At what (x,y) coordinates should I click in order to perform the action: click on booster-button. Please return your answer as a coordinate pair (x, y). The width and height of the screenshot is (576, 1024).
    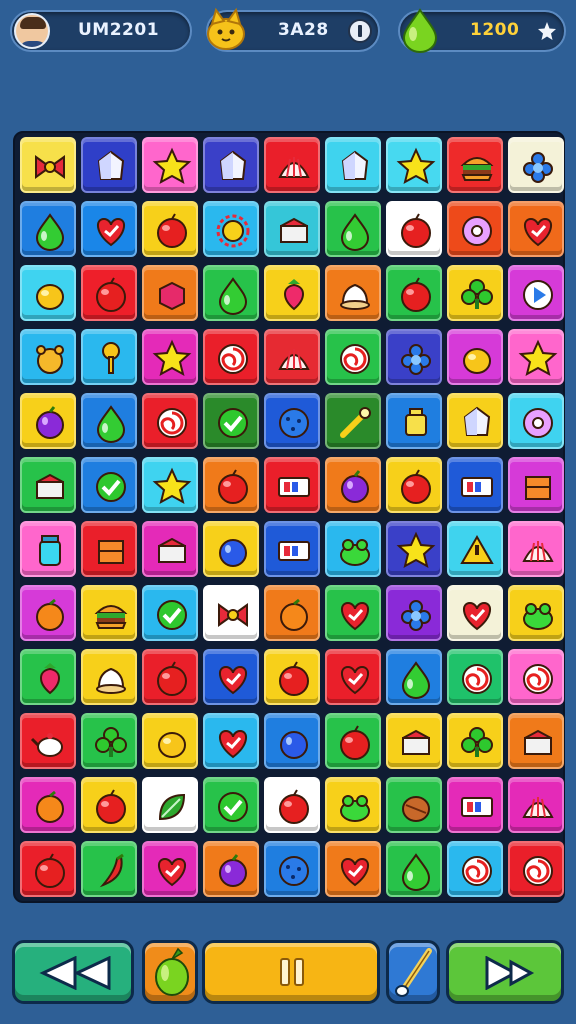
    Looking at the image, I should click on (170, 972).